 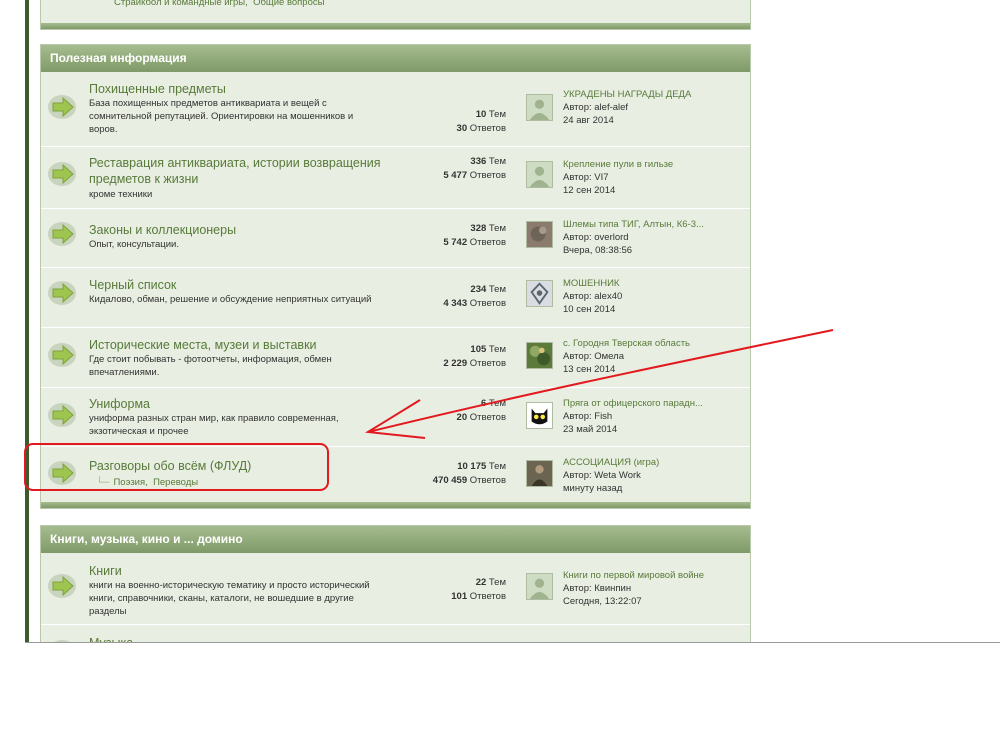 I want to click on subforum-link: Поэзия, so click(x=129, y=482).